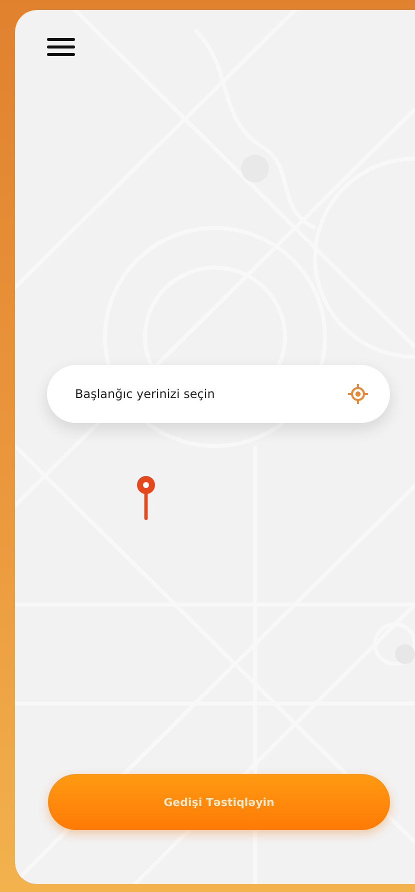 The width and height of the screenshot is (415, 892). What do you see at coordinates (146, 498) in the screenshot?
I see `map-pin-icon` at bounding box center [146, 498].